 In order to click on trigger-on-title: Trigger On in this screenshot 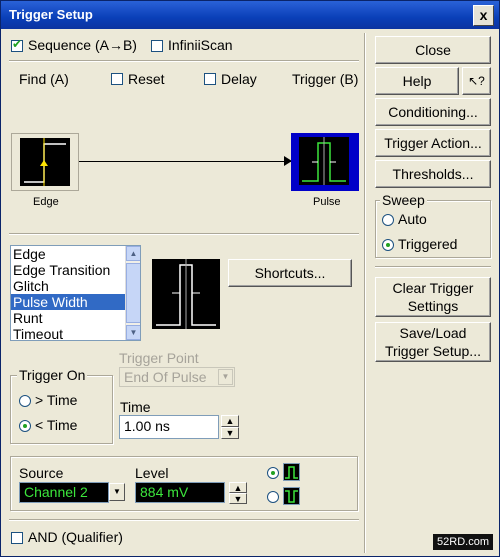, I will do `click(52, 375)`.